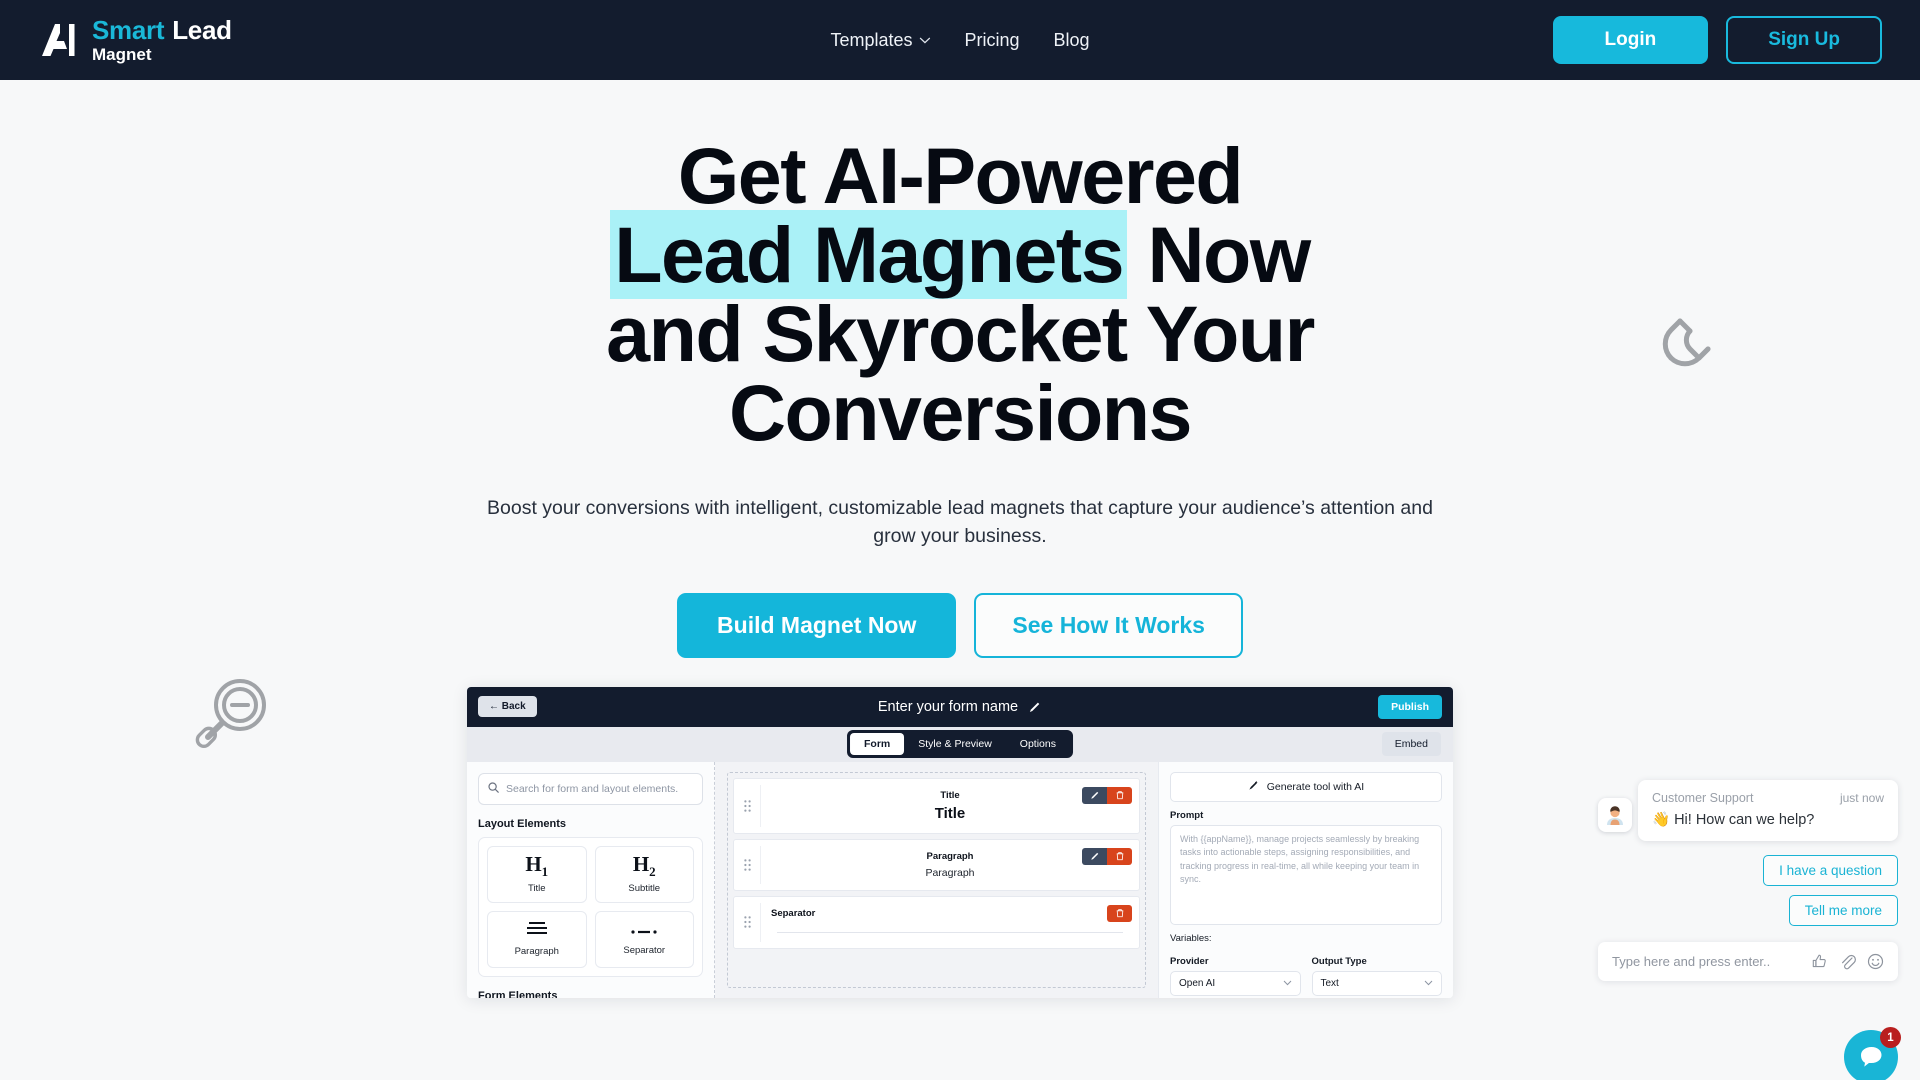 The height and width of the screenshot is (1080, 1920). Describe the element at coordinates (1229, 254) in the screenshot. I see `hero-title-line-2-tail: Now` at that location.